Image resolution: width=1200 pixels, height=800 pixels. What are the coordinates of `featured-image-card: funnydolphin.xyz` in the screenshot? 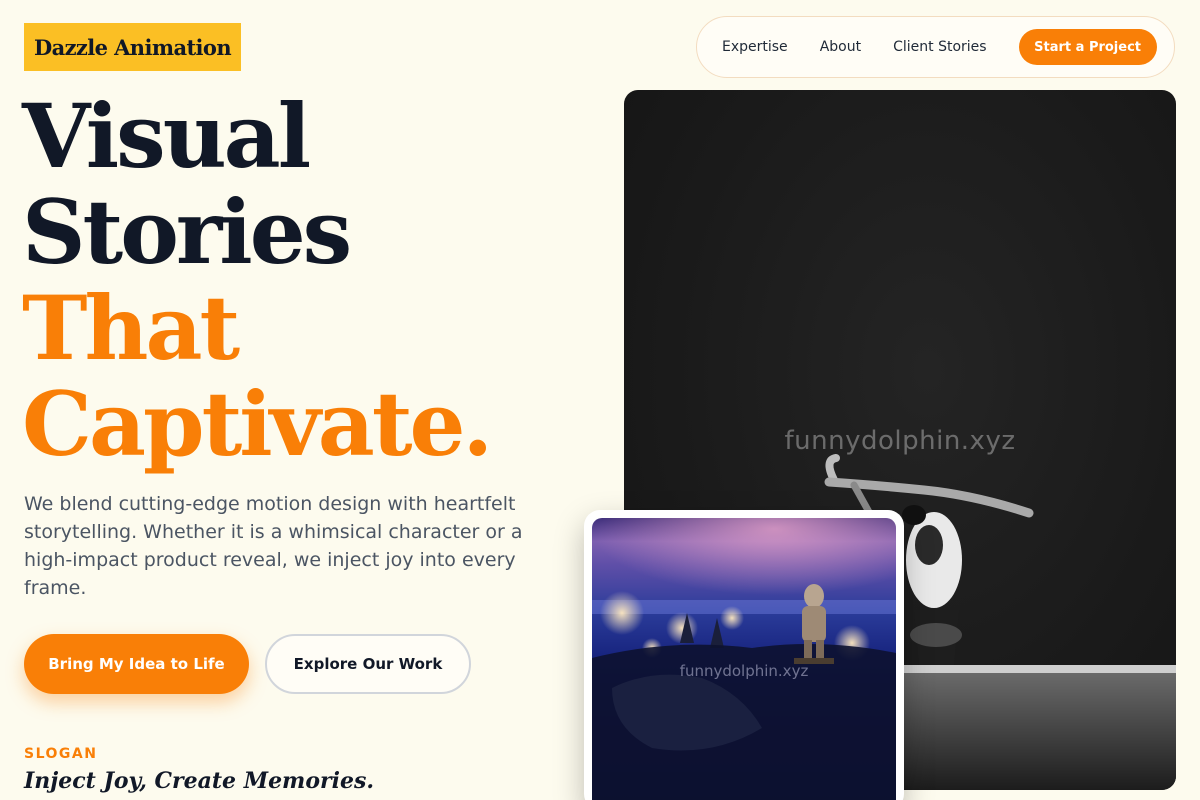 It's located at (744, 655).